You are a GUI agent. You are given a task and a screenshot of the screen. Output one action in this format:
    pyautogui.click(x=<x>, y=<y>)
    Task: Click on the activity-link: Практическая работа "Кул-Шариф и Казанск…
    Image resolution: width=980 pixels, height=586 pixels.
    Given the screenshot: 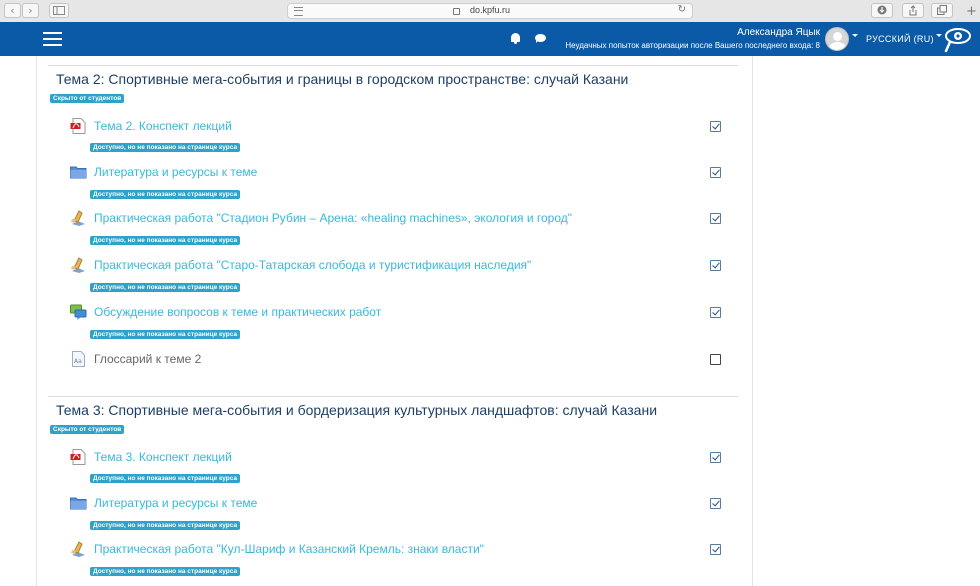 What is the action you would take?
    pyautogui.click(x=289, y=549)
    